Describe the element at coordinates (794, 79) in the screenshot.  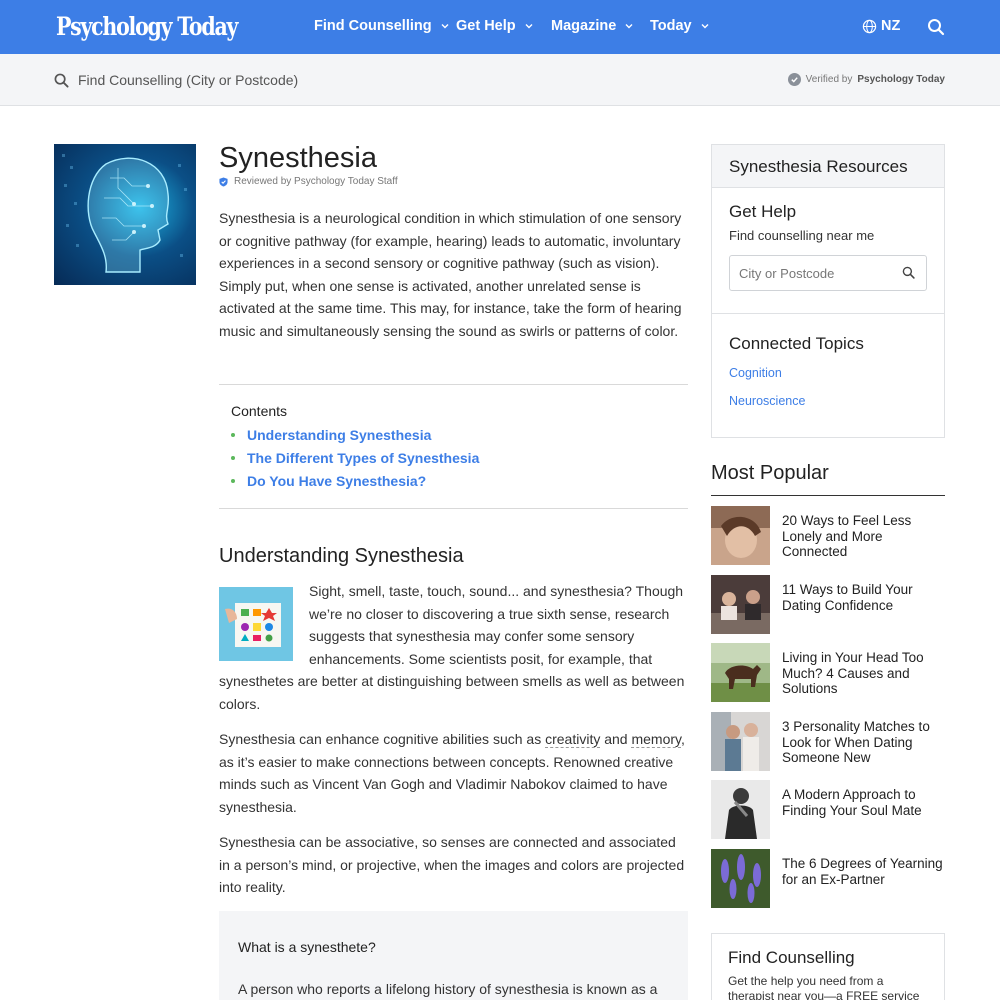
I see `check-icon` at that location.